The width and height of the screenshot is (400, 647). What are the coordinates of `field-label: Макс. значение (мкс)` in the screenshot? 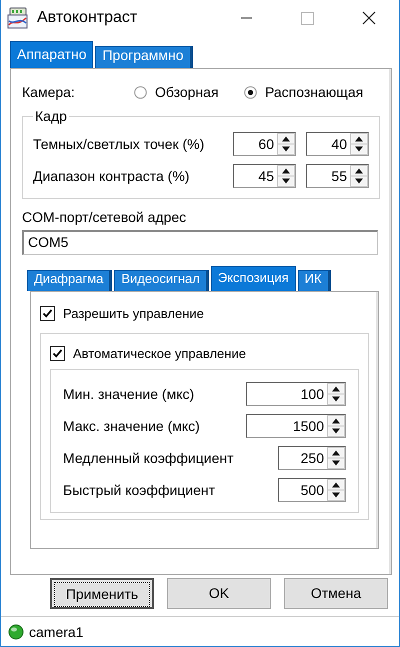 It's located at (132, 426).